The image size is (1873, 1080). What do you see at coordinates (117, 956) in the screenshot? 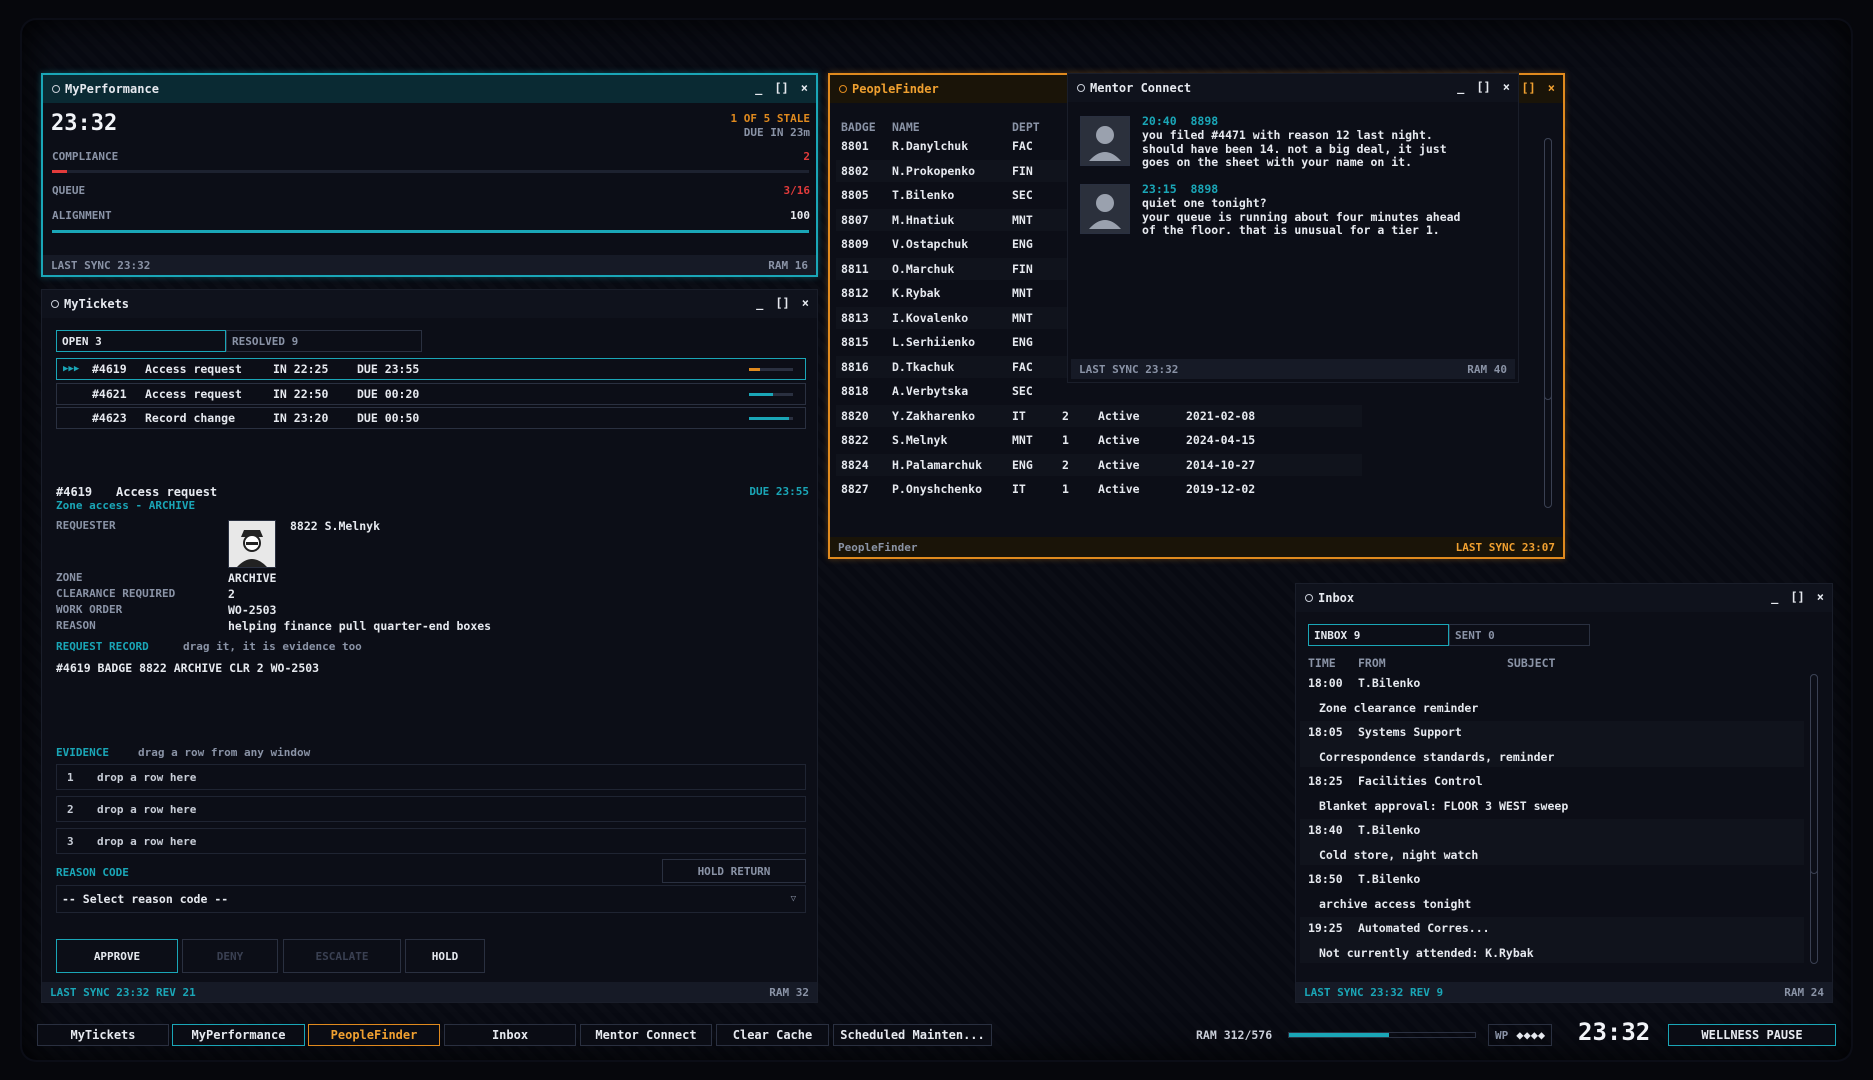
I see `approve-button: APPROVE` at bounding box center [117, 956].